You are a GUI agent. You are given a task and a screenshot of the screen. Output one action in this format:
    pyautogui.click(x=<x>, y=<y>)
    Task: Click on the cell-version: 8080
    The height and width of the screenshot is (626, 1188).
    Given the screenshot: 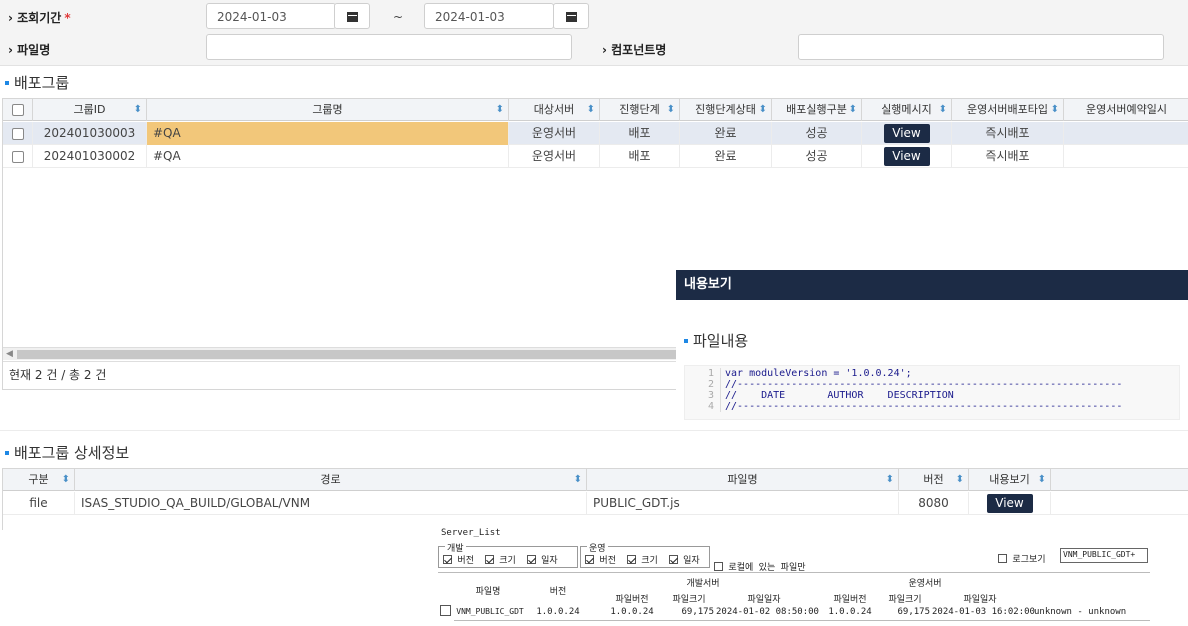 What is the action you would take?
    pyautogui.click(x=934, y=503)
    